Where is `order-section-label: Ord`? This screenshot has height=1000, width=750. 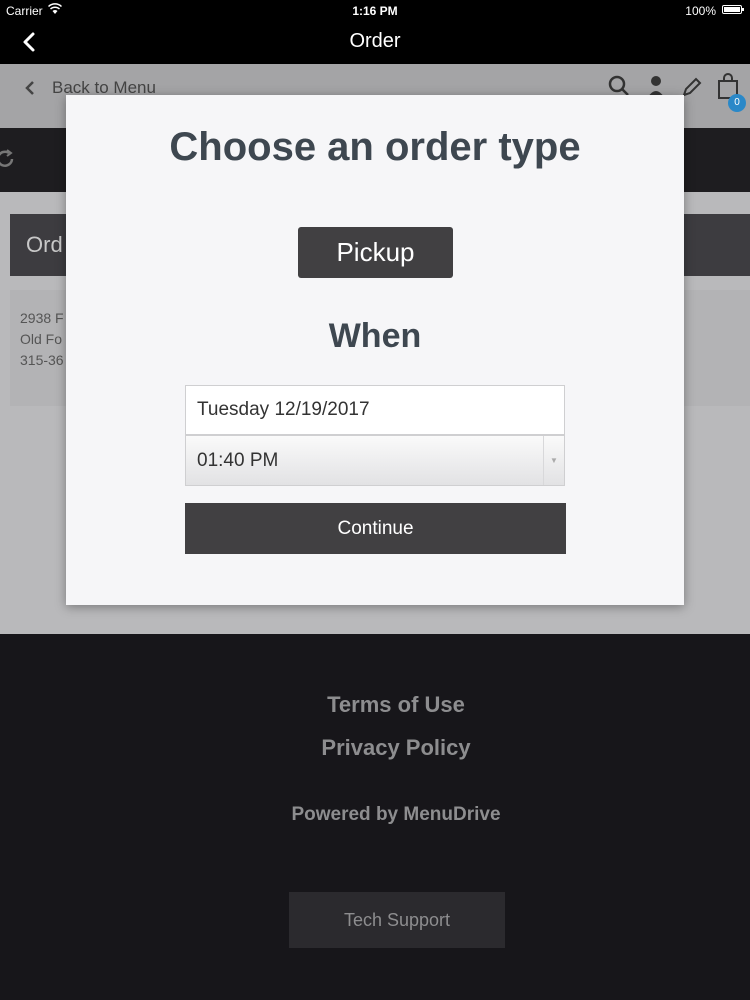 order-section-label: Ord is located at coordinates (44, 244).